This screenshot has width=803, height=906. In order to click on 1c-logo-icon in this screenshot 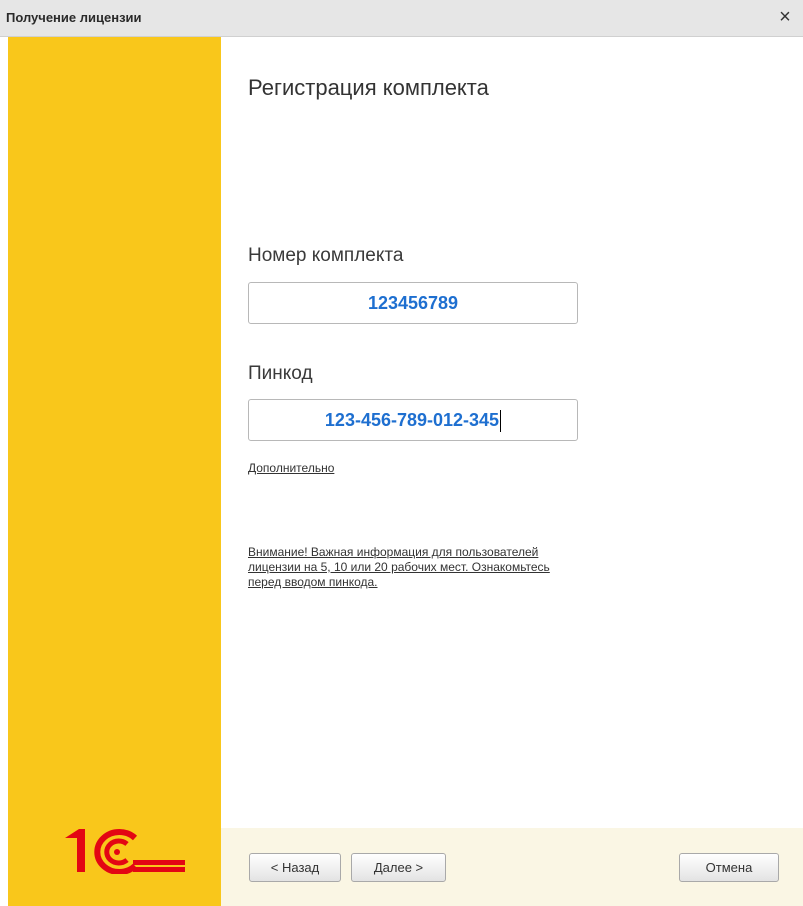, I will do `click(125, 851)`.